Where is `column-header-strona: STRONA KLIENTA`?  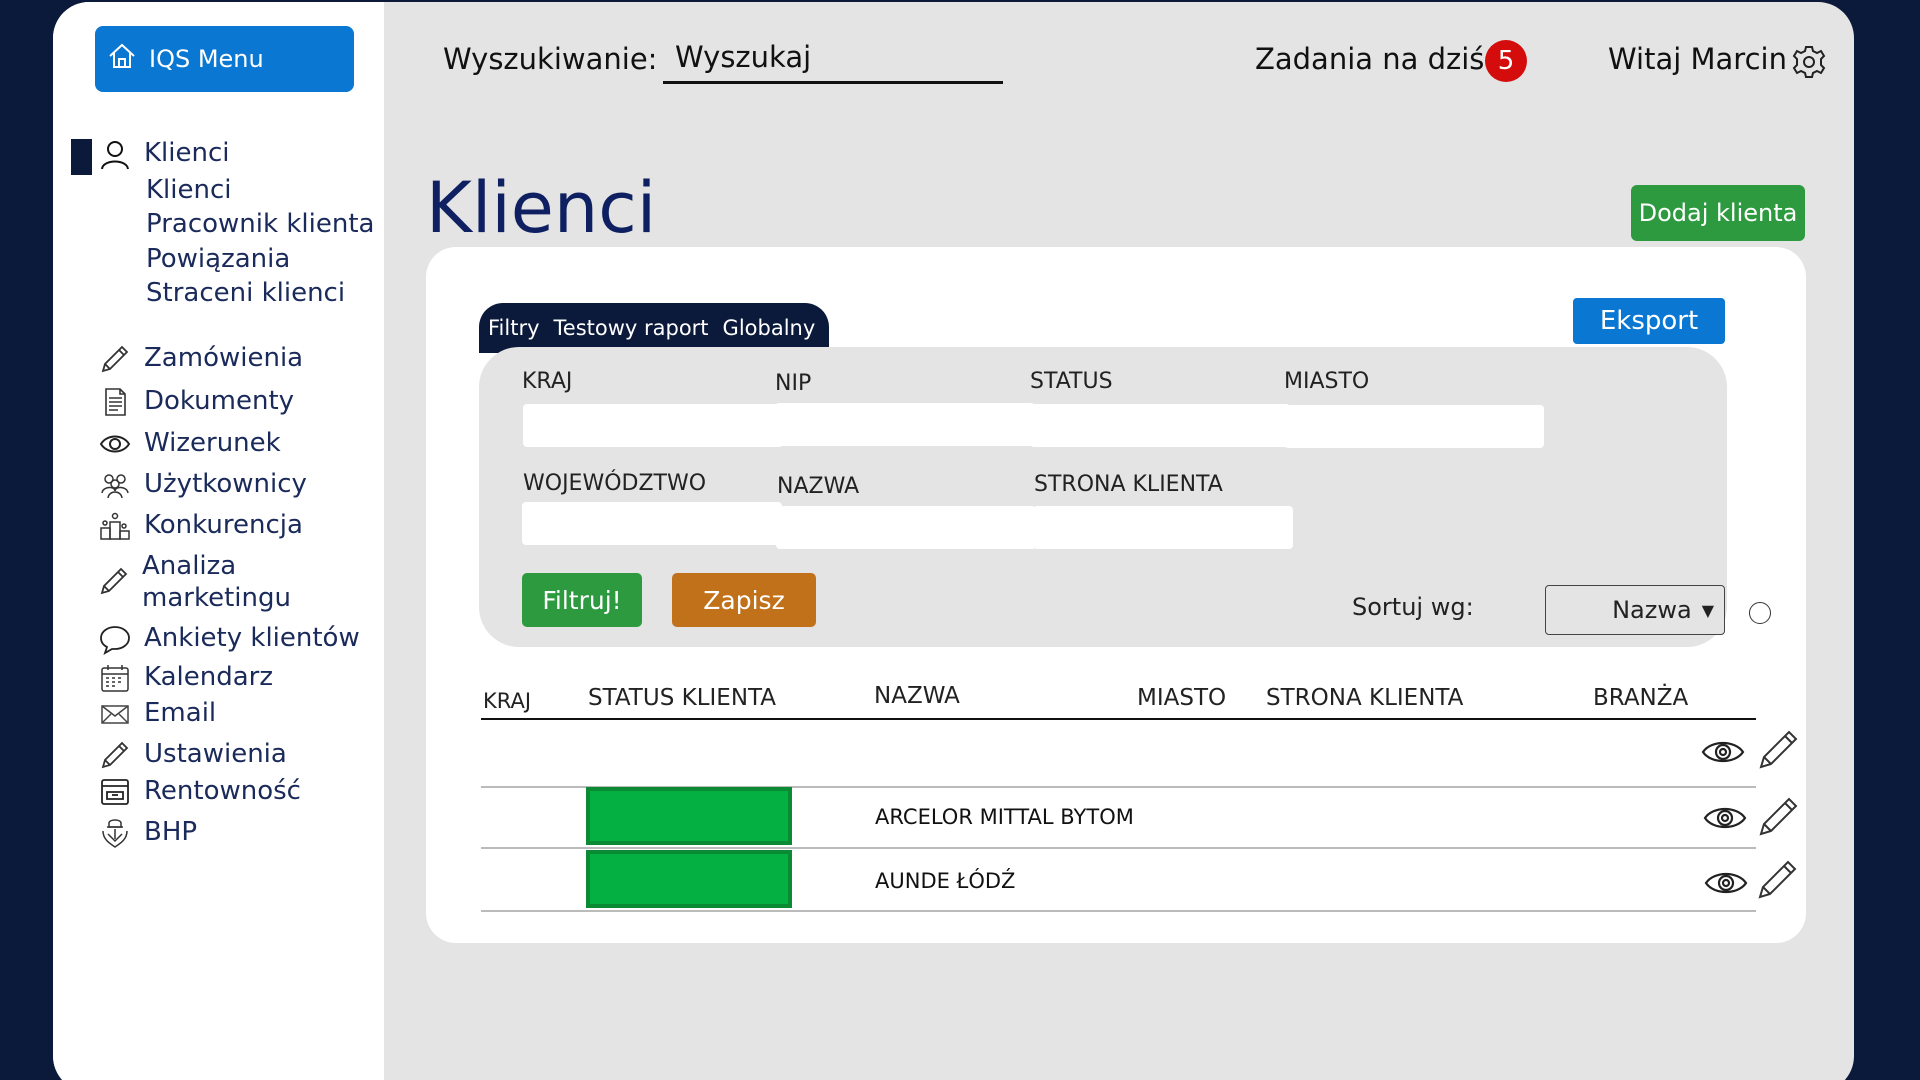 column-header-strona: STRONA KLIENTA is located at coordinates (1364, 698).